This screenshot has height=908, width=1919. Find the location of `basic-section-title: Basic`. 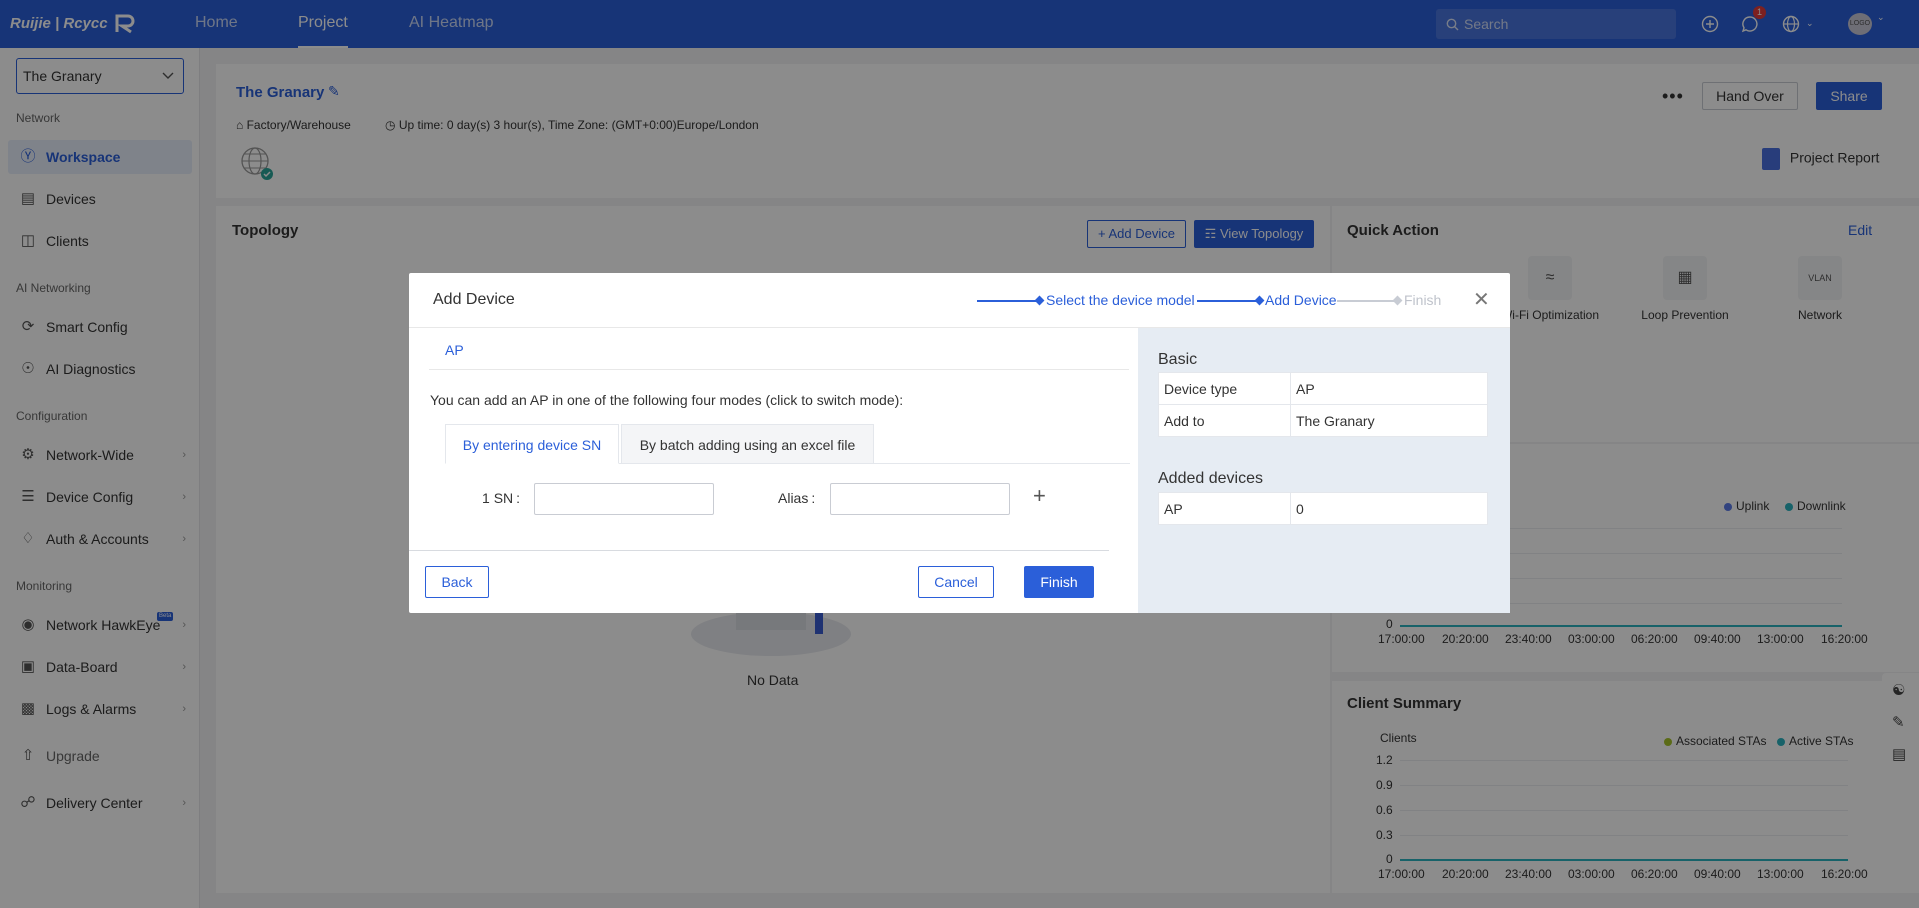

basic-section-title: Basic is located at coordinates (1178, 359).